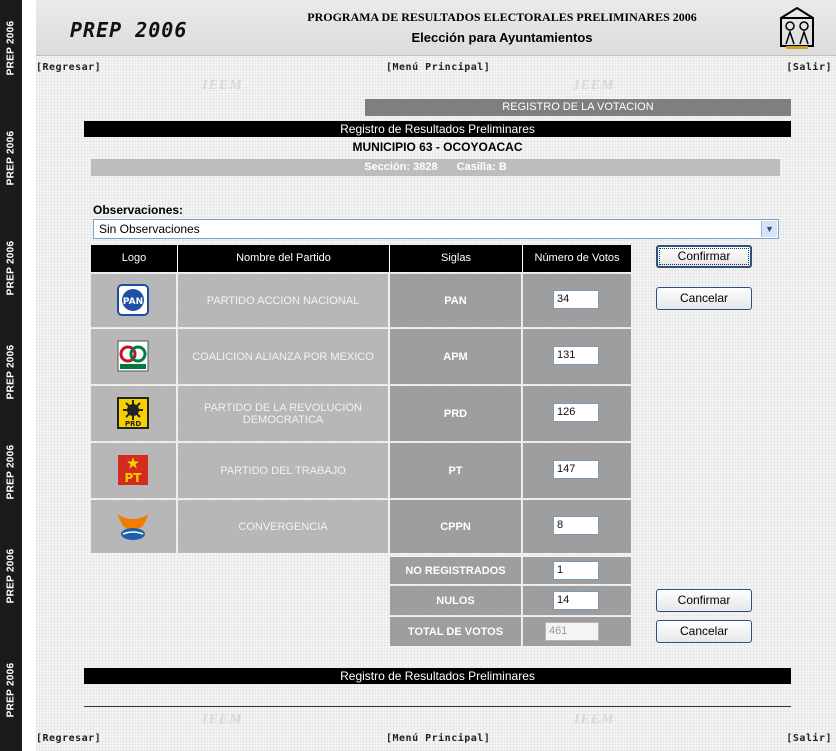 This screenshot has width=836, height=751. I want to click on votes-cell: 461, so click(577, 631).